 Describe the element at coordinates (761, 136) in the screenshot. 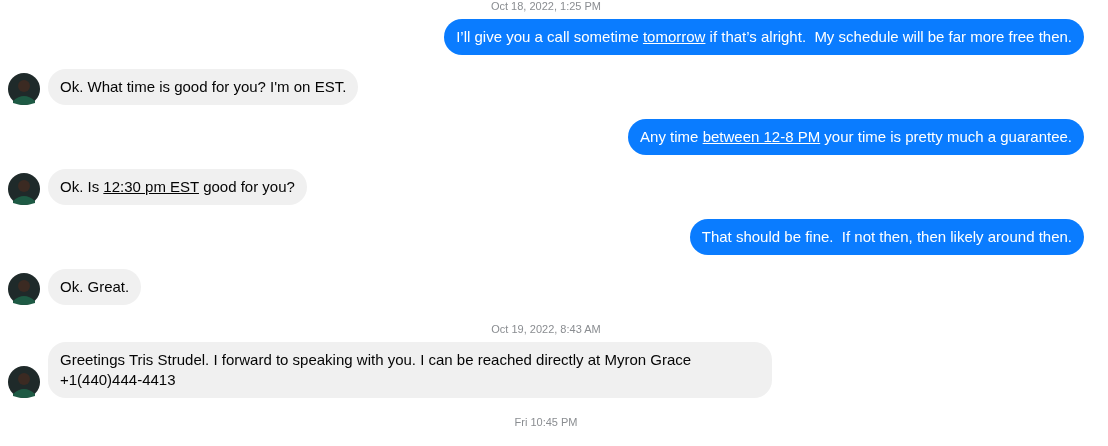

I see `link: between 12-8 PM` at that location.